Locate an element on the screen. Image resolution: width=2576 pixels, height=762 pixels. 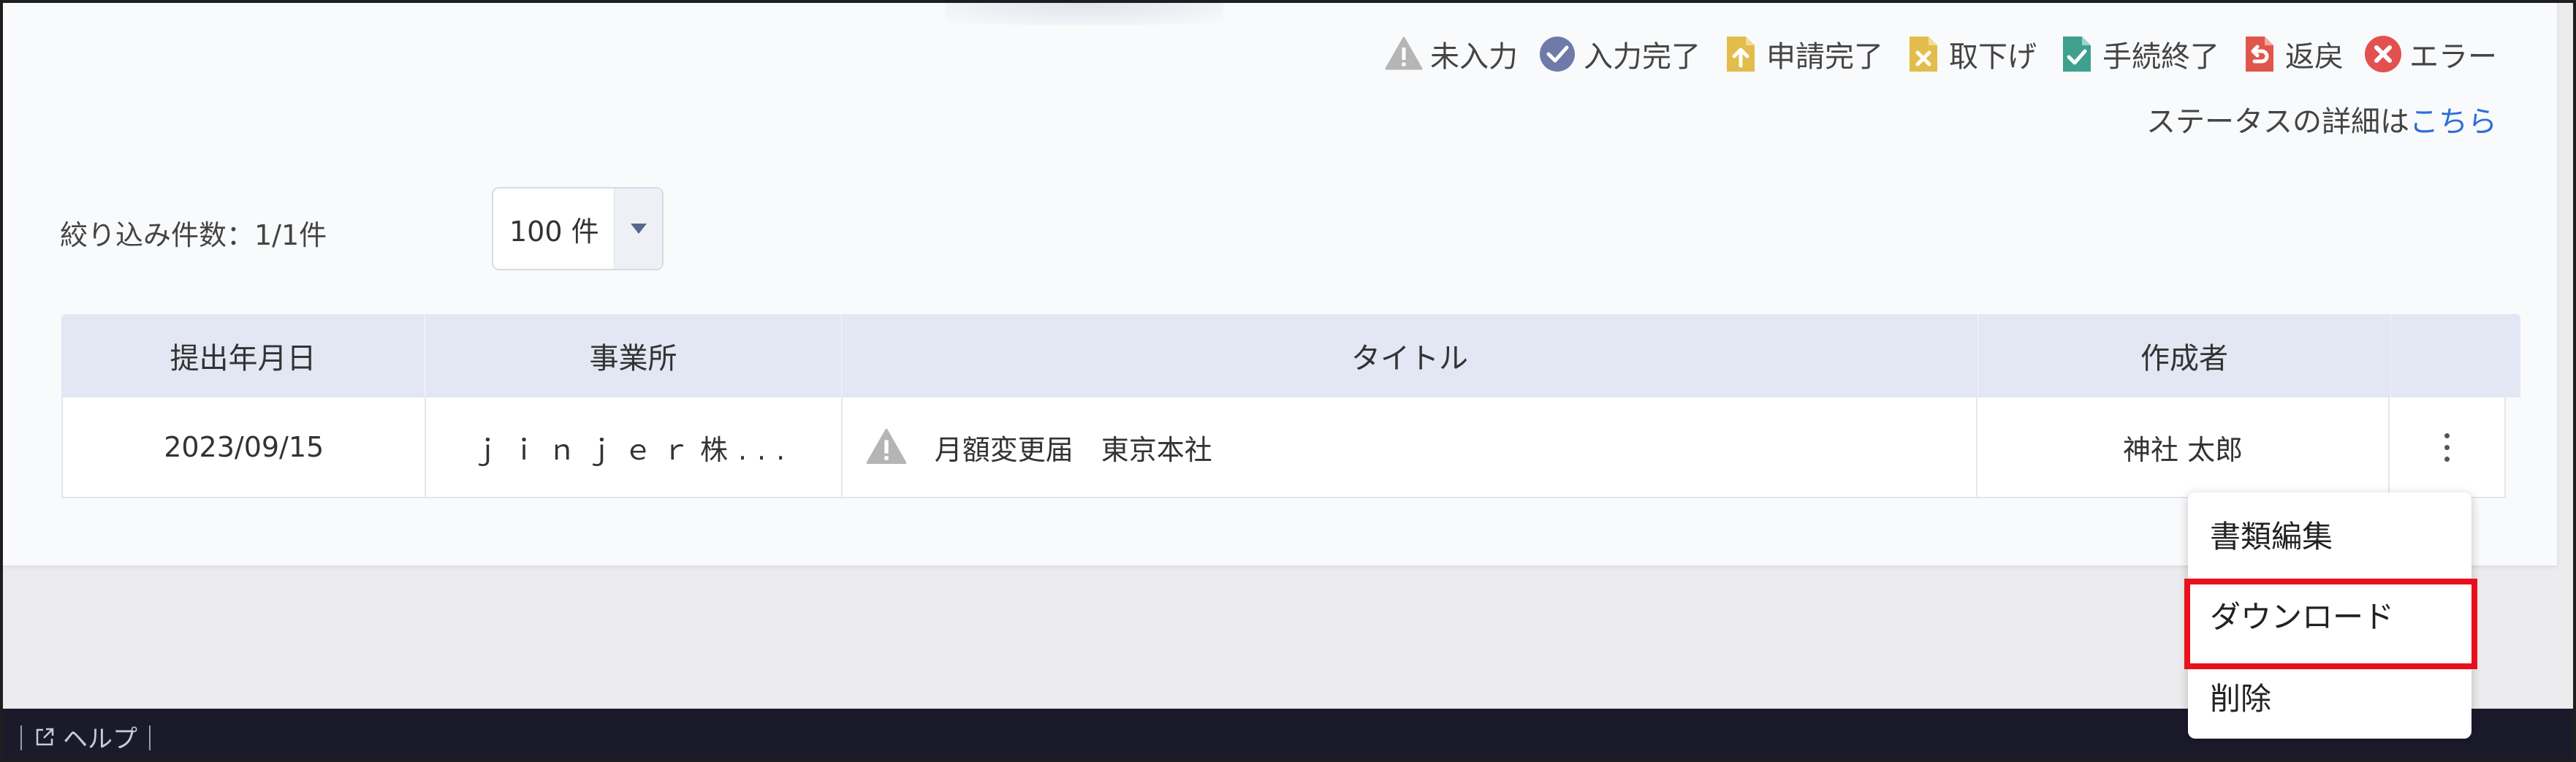
legend-label: エラー is located at coordinates (2453, 57).